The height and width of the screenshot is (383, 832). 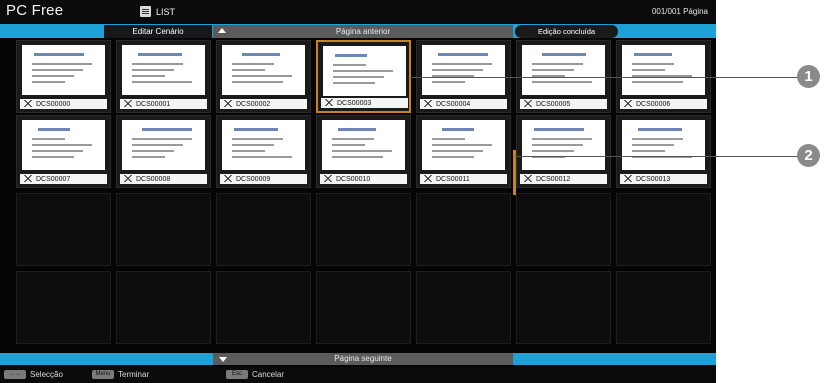 I want to click on page-indicator: 001/001 Página, so click(x=679, y=11).